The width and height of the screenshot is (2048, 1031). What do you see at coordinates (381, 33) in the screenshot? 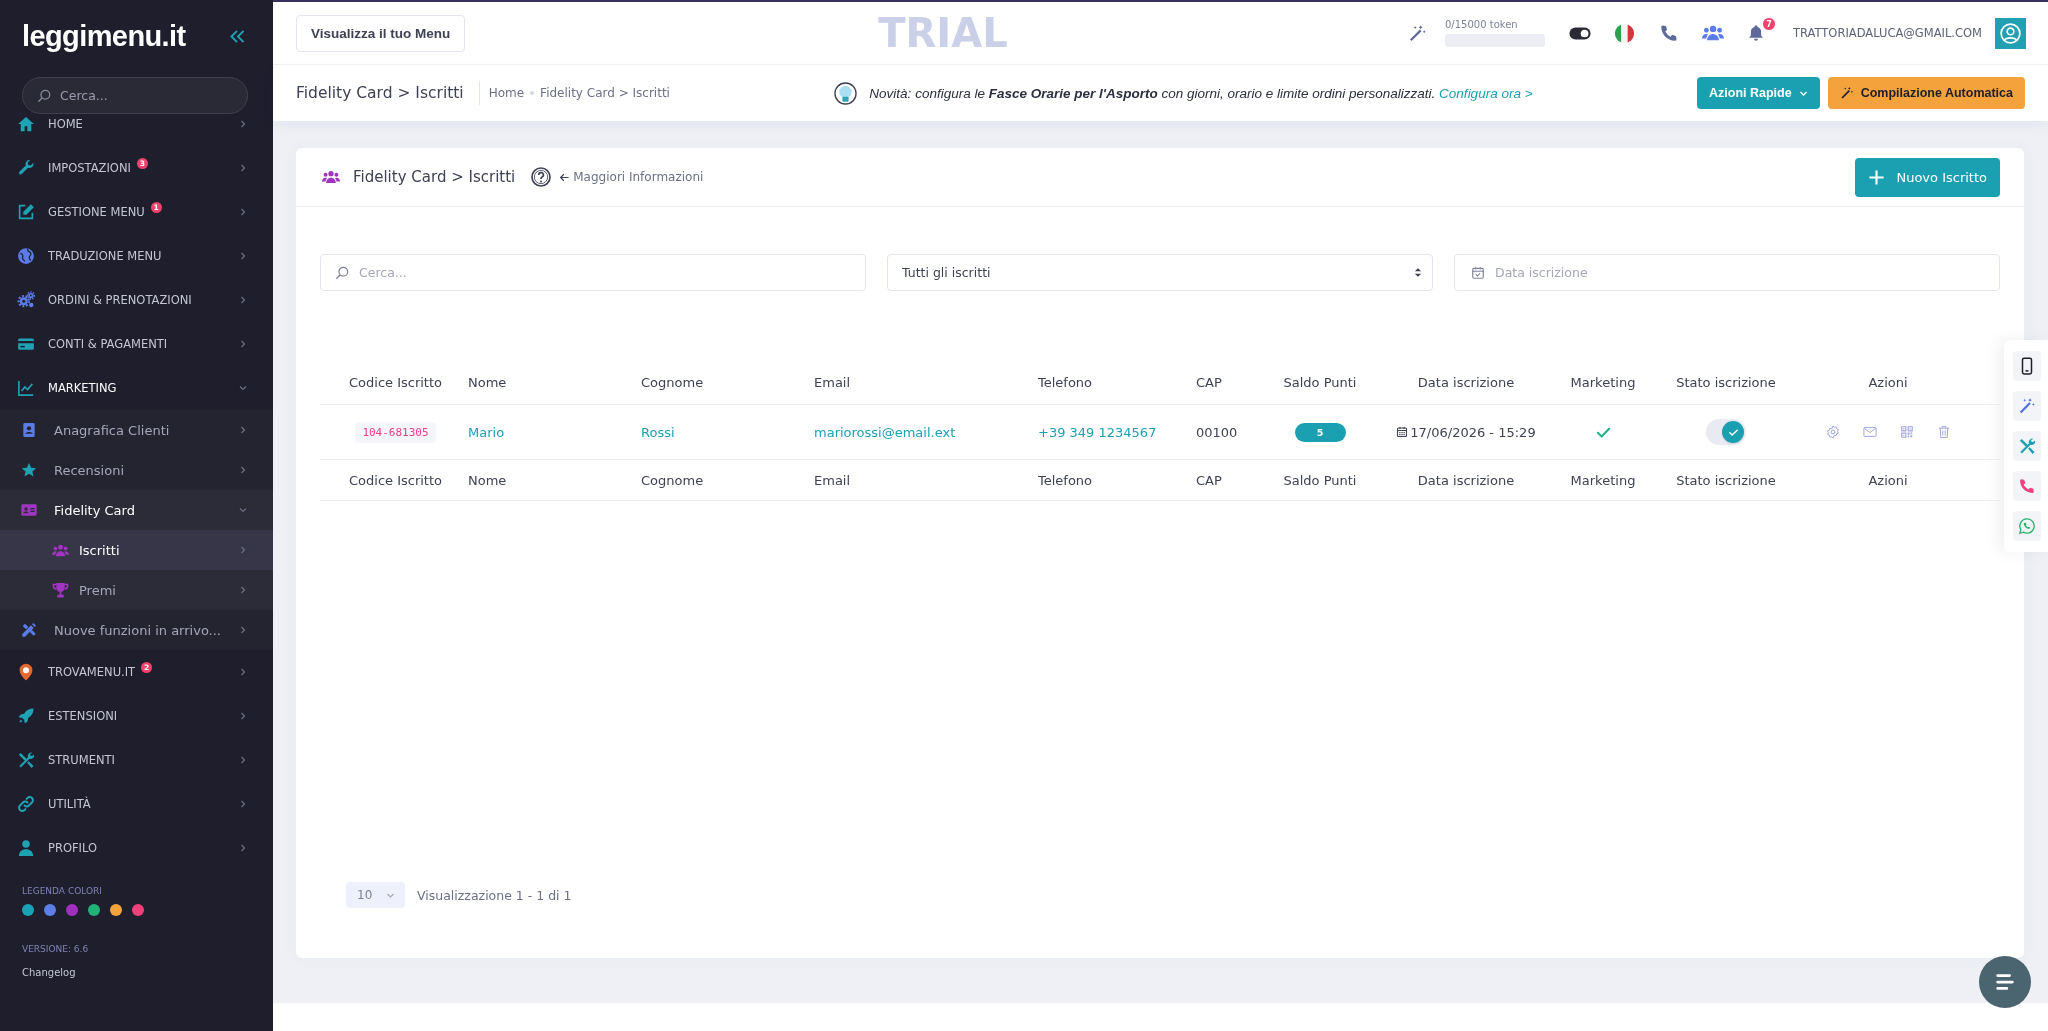
I see `view-menu-button: Visualizza il tuo Menu` at bounding box center [381, 33].